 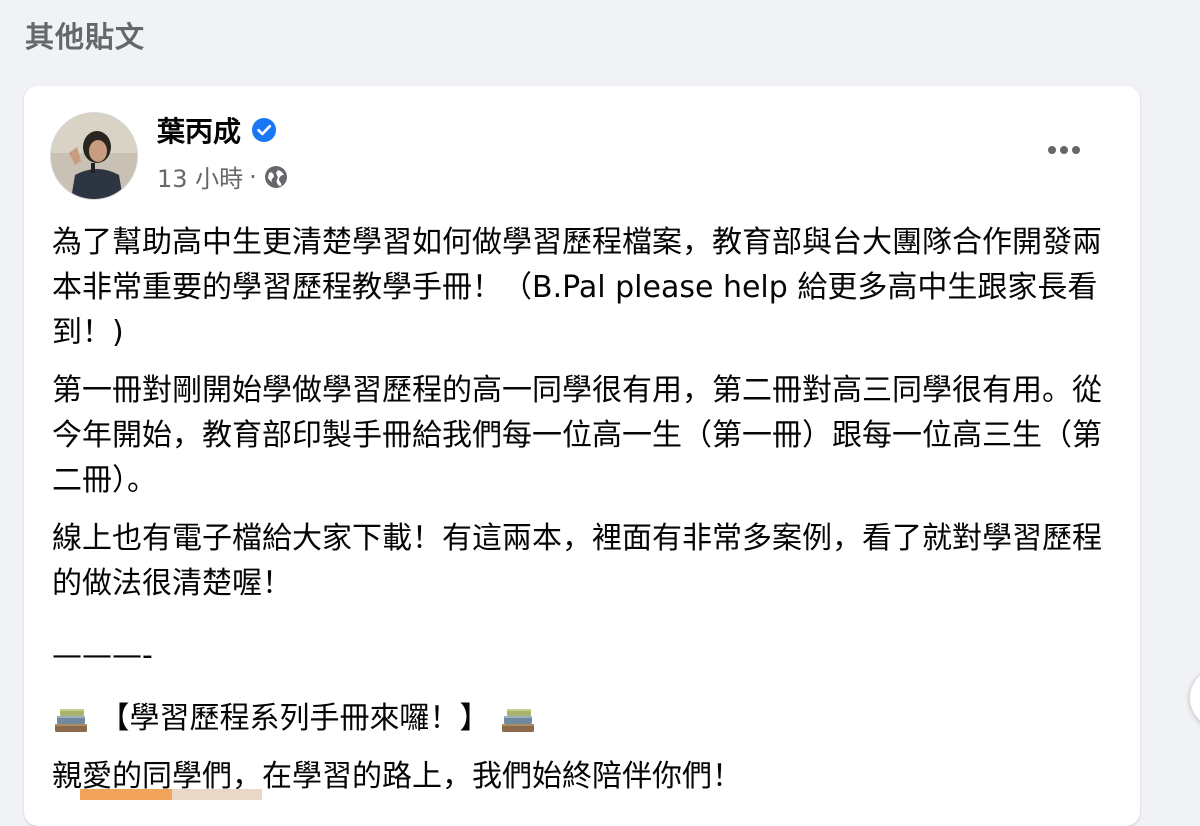 I want to click on avatar-photo, so click(x=94, y=156).